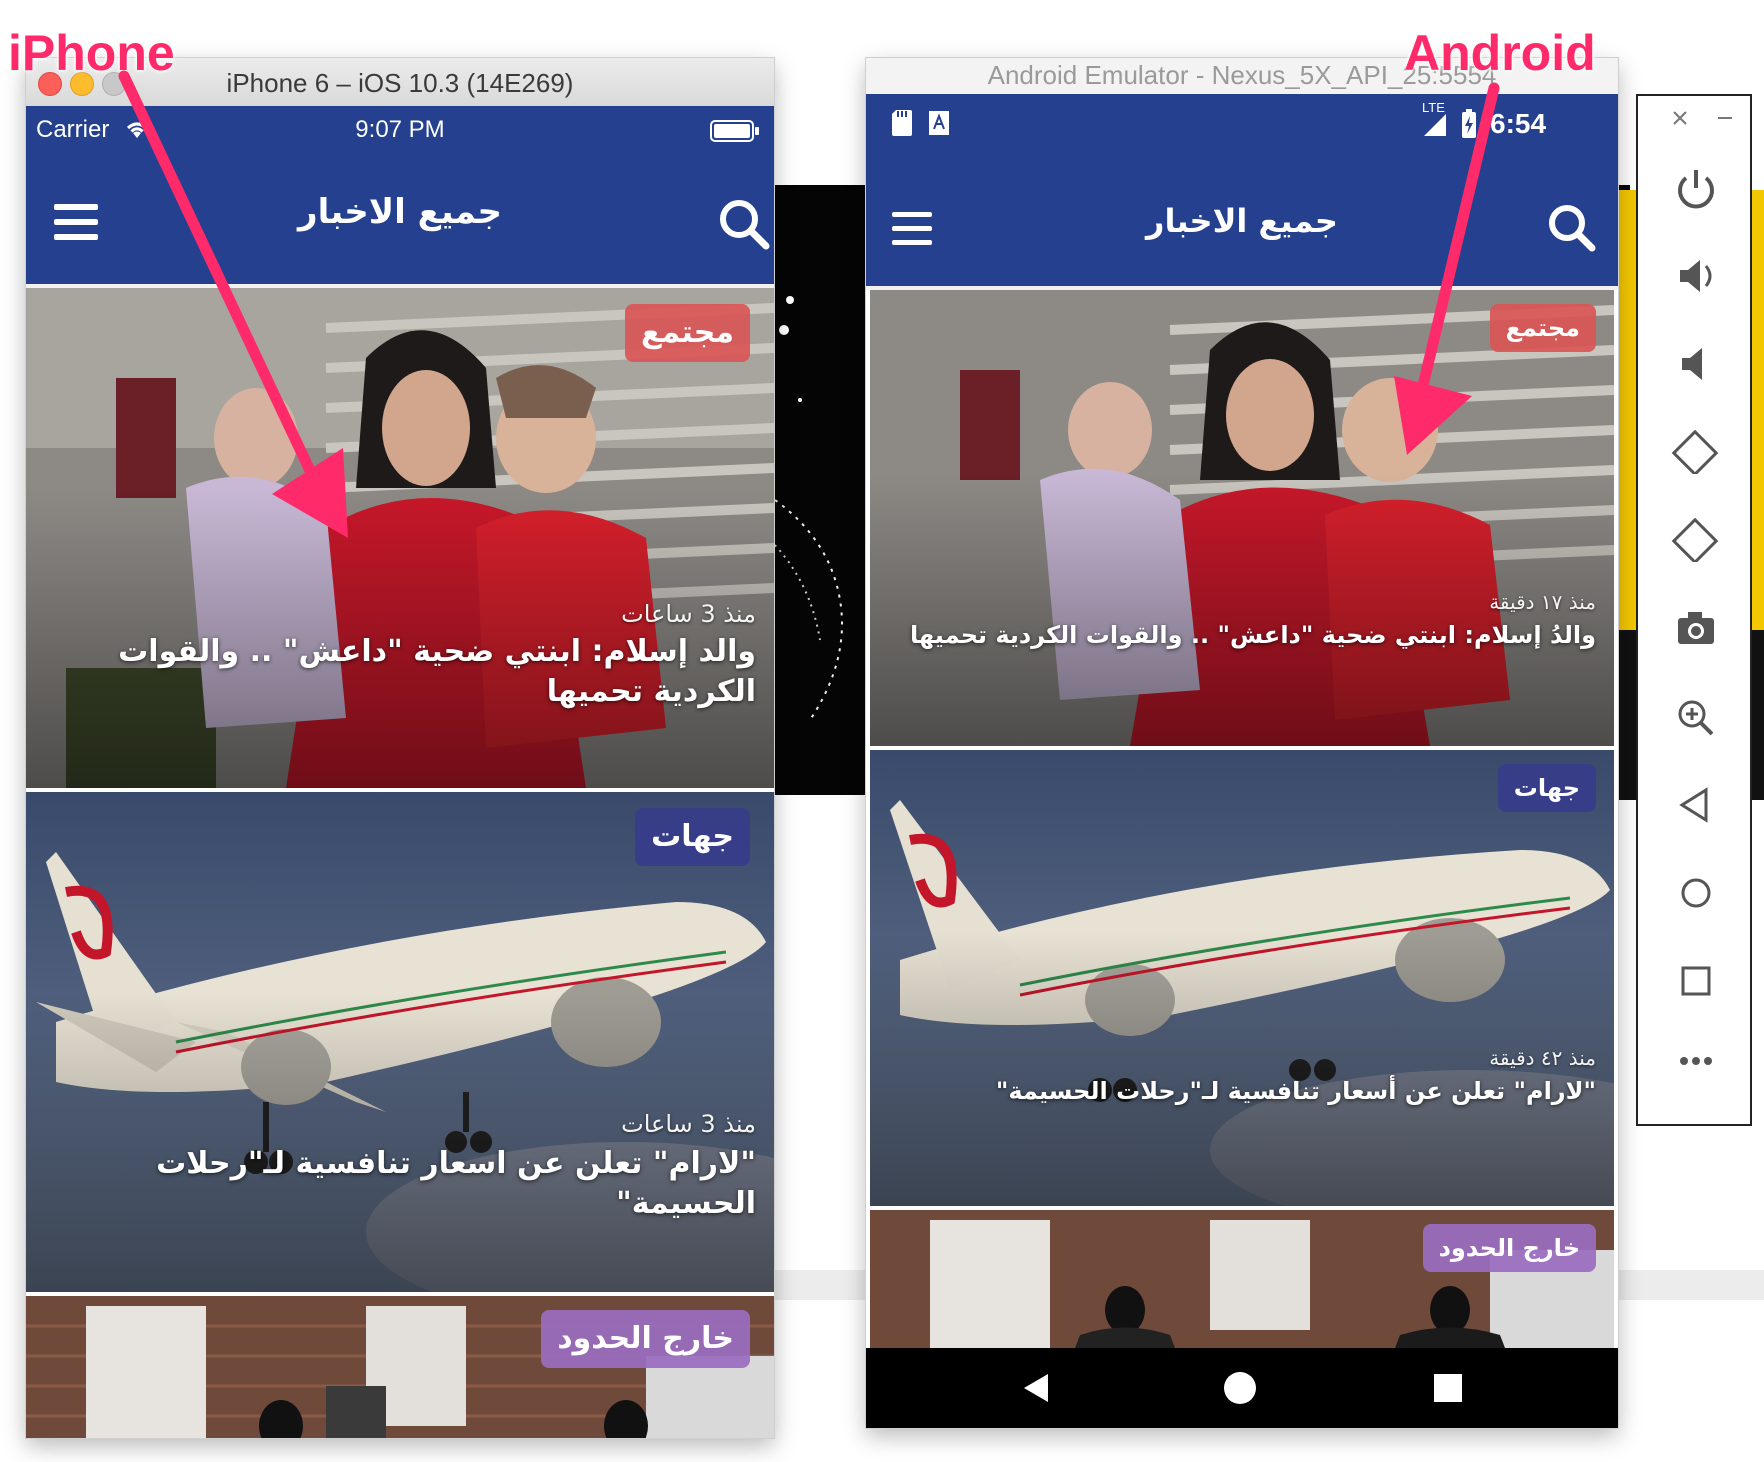 This screenshot has height=1462, width=1764. Describe the element at coordinates (223, 286) in the screenshot. I see `annotation-arrow-iphone` at that location.